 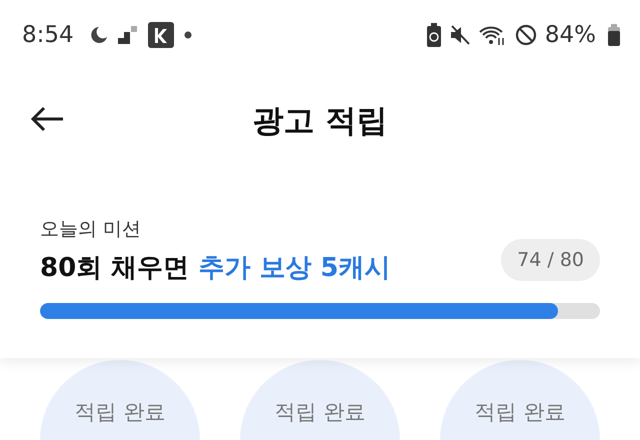 I want to click on wifi-icon, so click(x=492, y=35).